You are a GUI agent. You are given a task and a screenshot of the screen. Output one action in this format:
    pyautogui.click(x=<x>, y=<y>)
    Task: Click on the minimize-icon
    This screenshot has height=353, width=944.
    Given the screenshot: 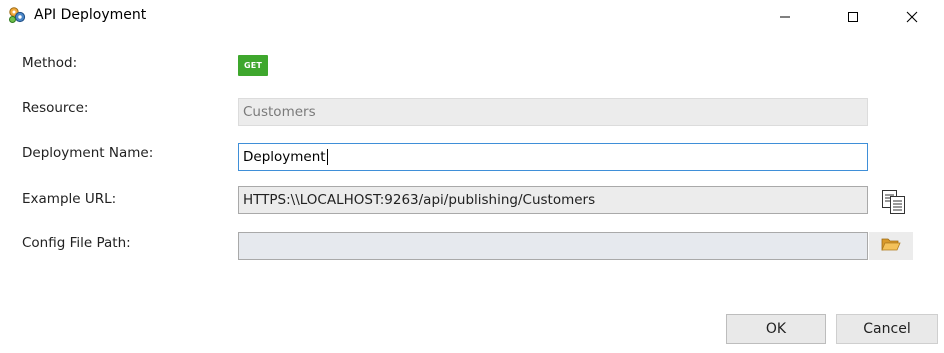 What is the action you would take?
    pyautogui.click(x=785, y=17)
    